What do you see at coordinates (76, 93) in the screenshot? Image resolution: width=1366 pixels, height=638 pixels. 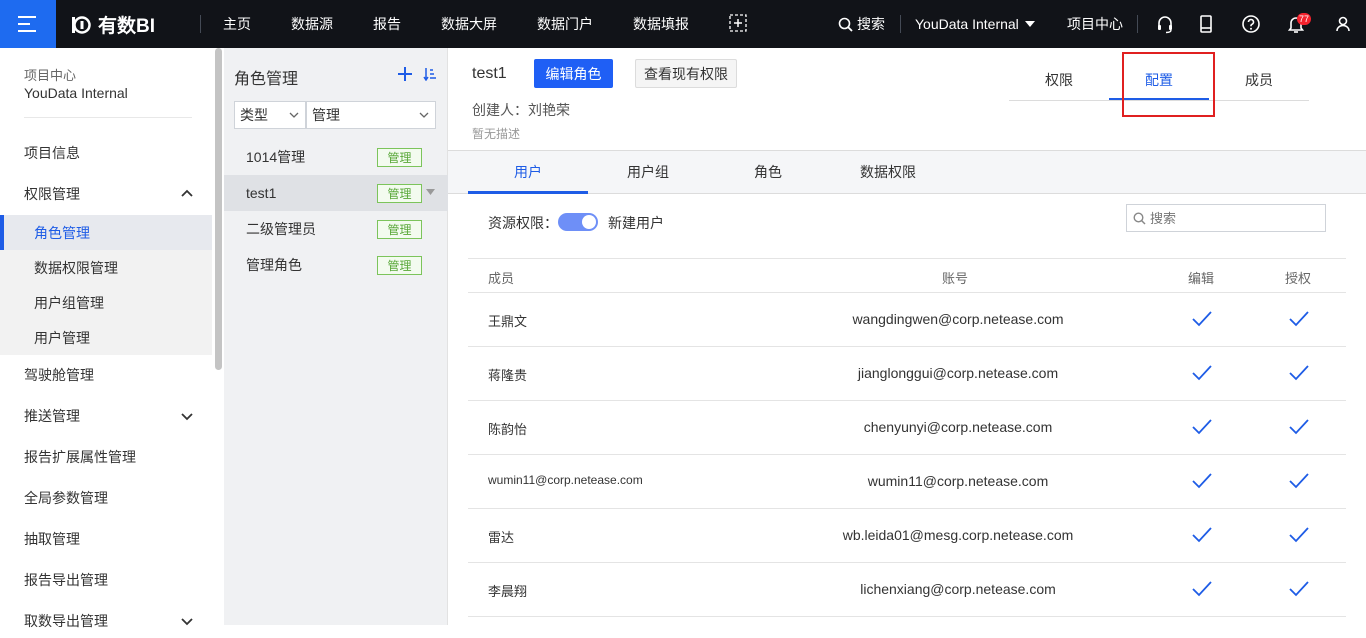 I see `sidebar-project-name: YouData Internal` at bounding box center [76, 93].